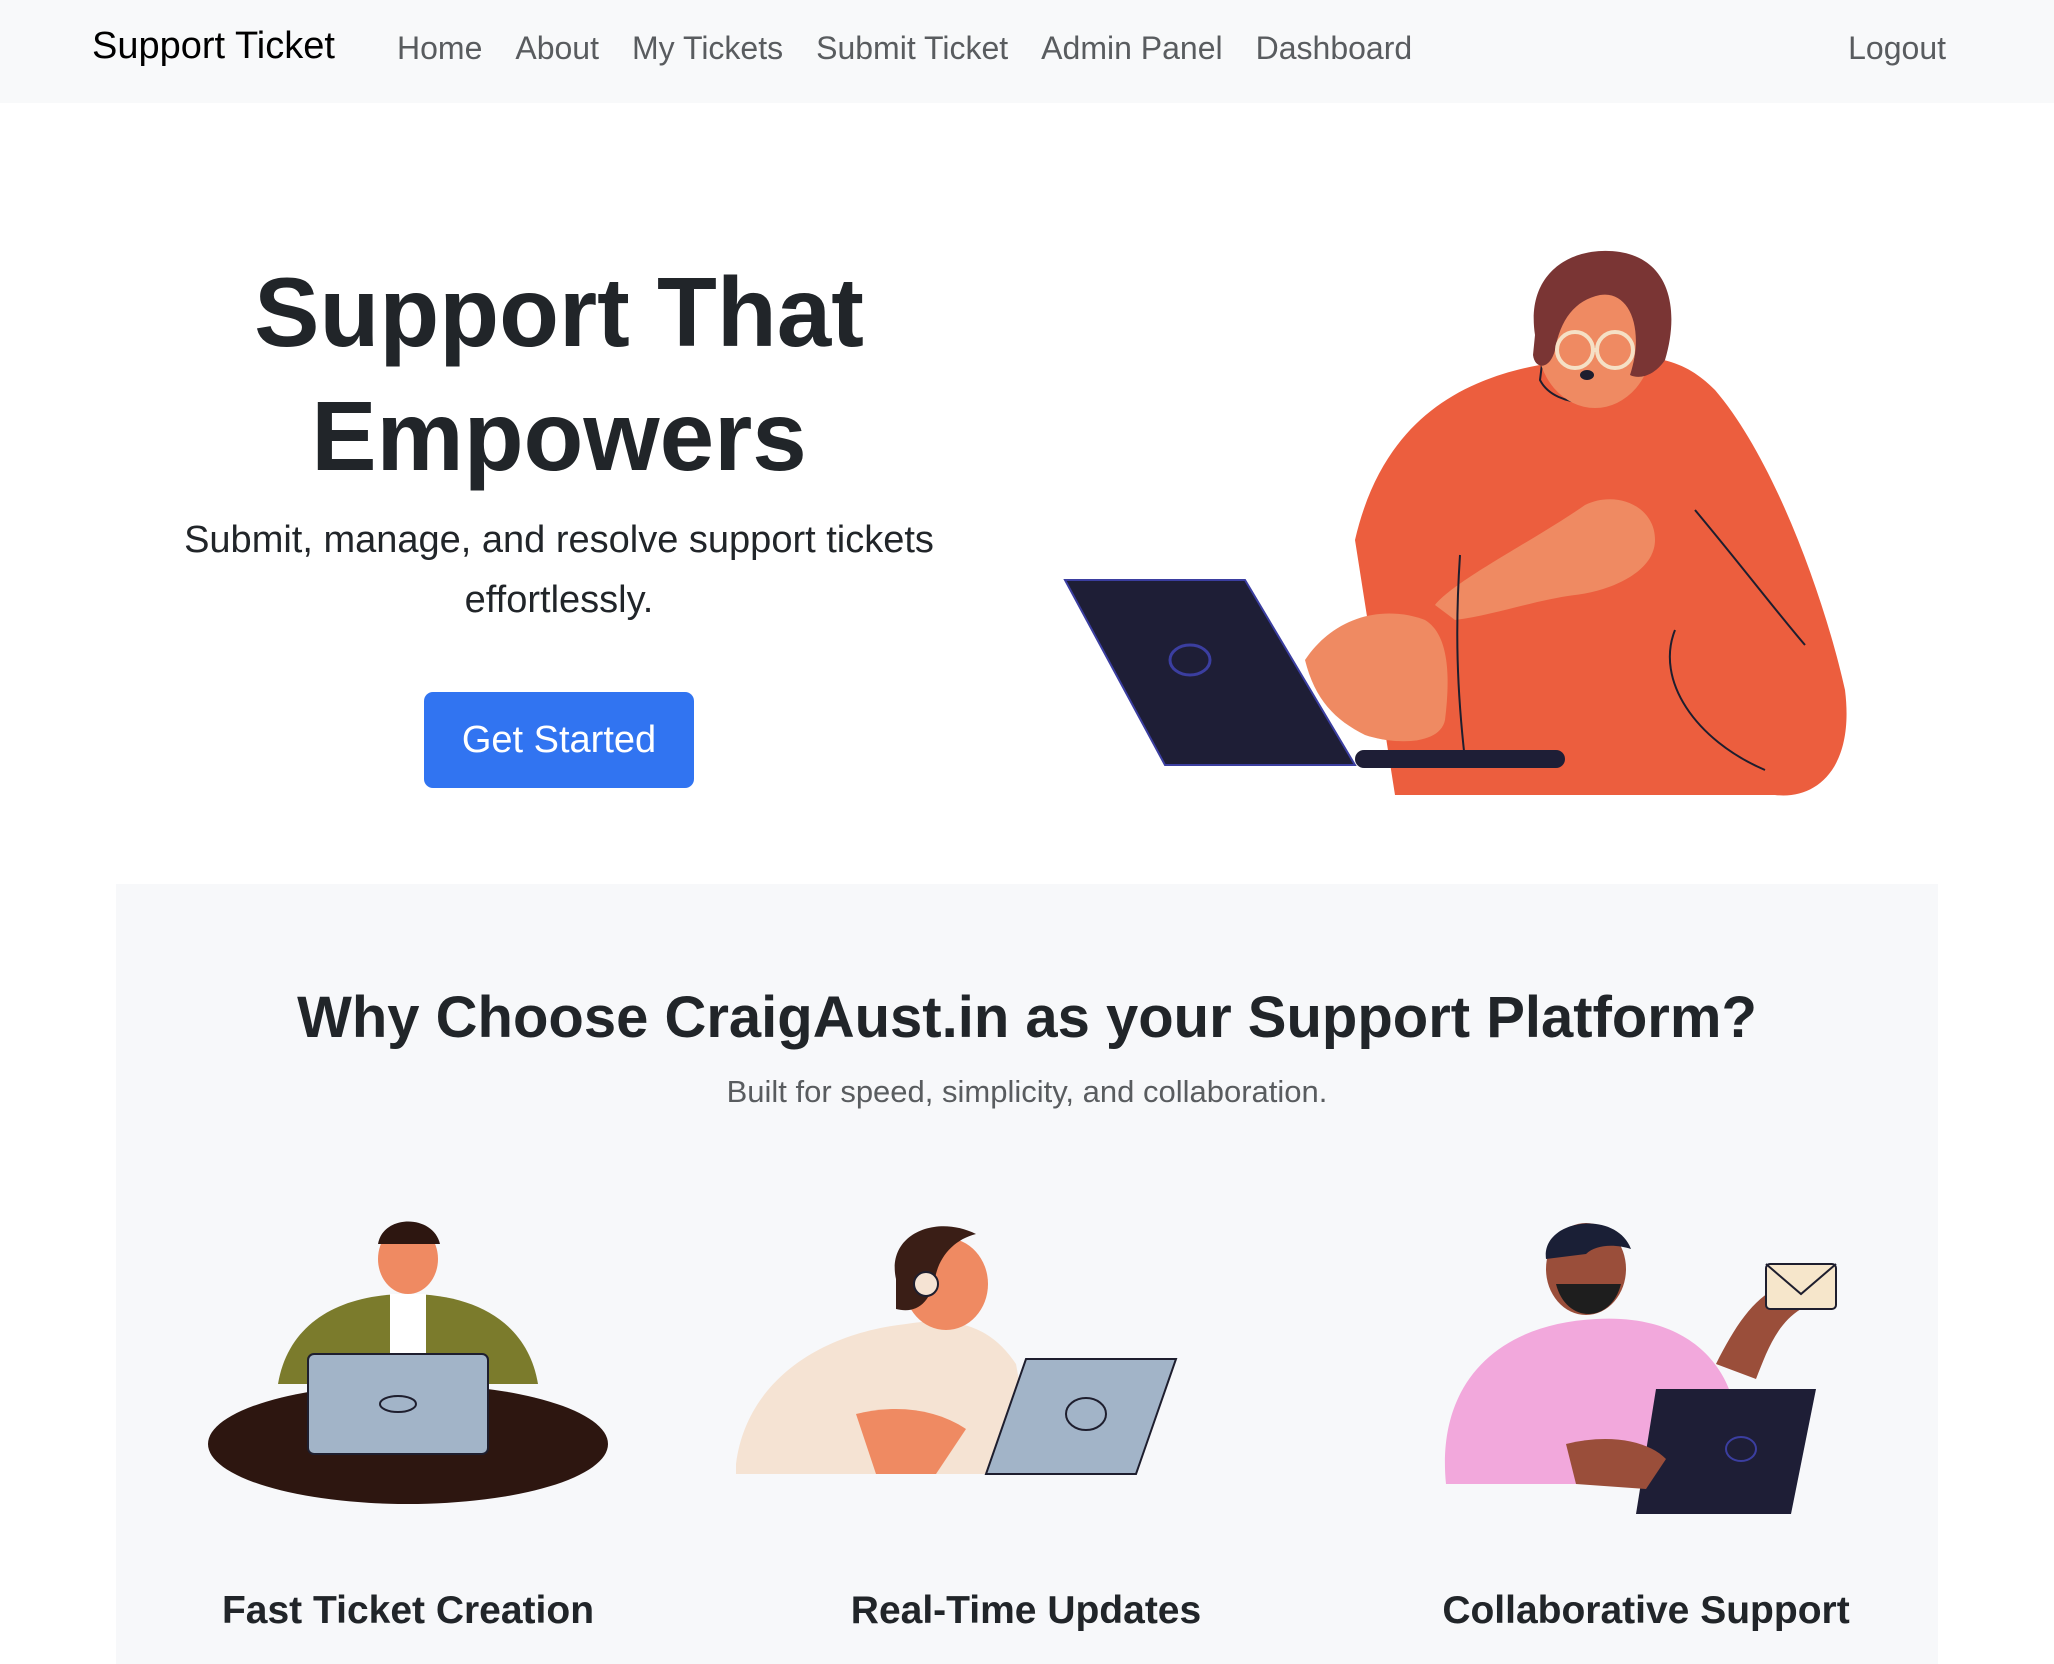 The image size is (2054, 1664). What do you see at coordinates (439, 48) in the screenshot?
I see `nav-link-home: Home` at bounding box center [439, 48].